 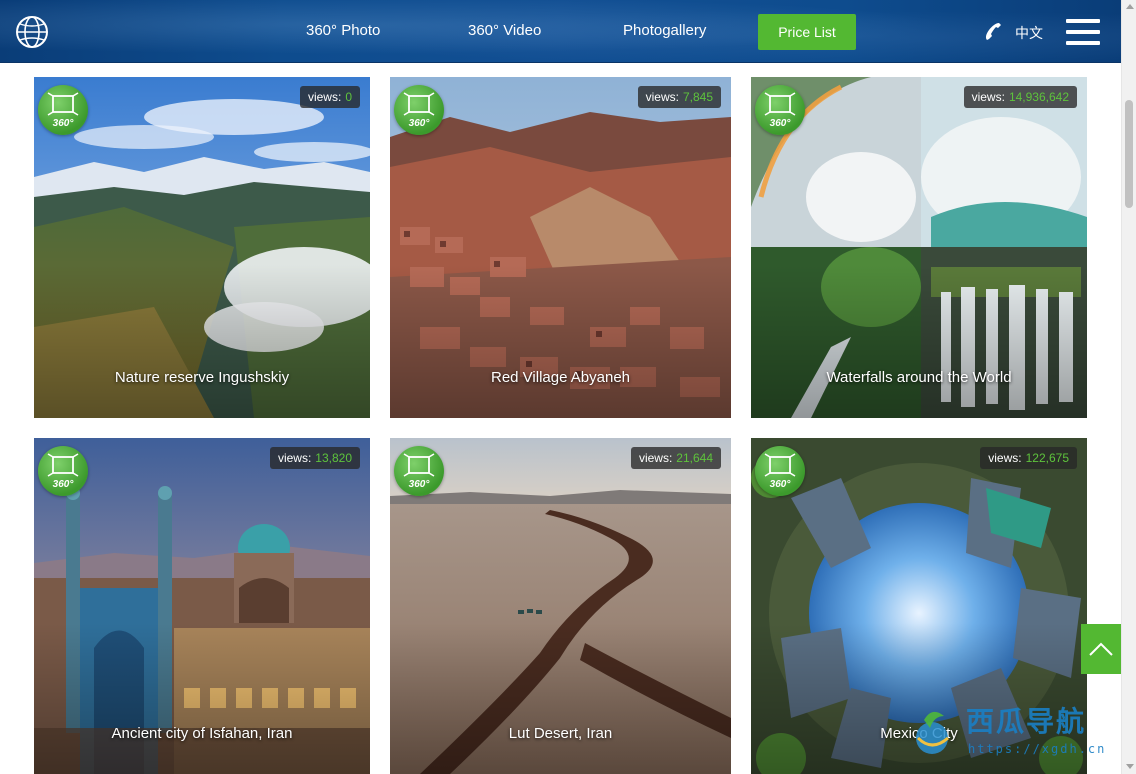 What do you see at coordinates (504, 30) in the screenshot?
I see `nav-360-video: 360° Video` at bounding box center [504, 30].